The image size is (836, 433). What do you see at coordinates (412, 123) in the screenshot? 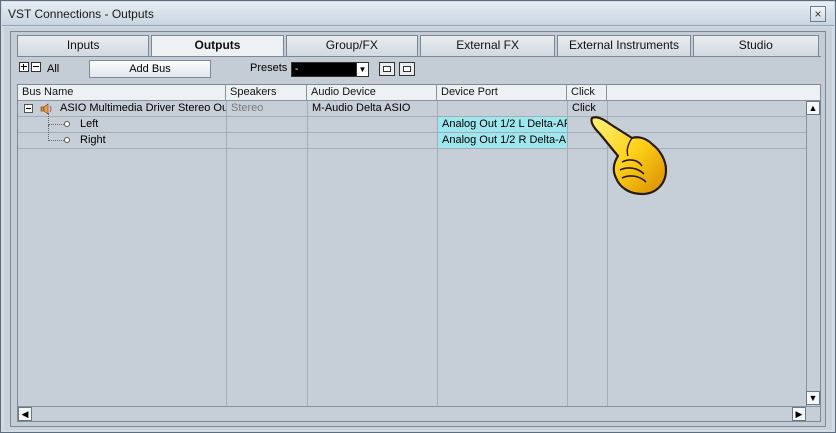
I see `table-row: Left Analog Out 1/2 L Delta-AP` at bounding box center [412, 123].